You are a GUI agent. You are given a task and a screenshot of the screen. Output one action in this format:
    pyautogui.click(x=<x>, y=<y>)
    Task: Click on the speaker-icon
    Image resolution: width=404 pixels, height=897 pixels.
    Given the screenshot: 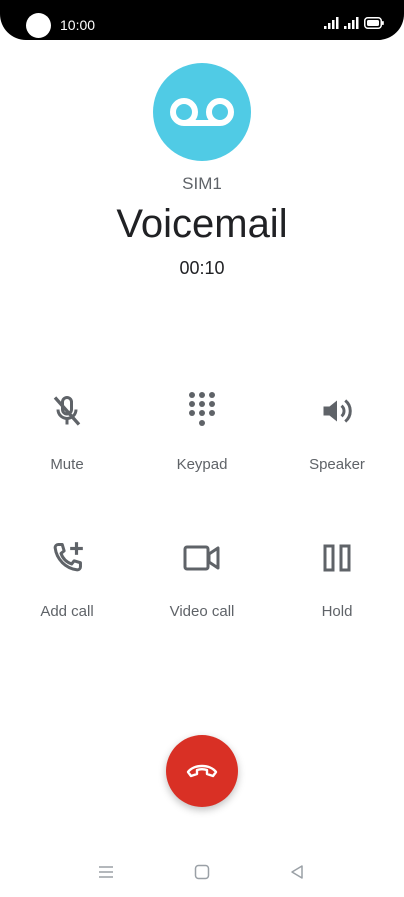 What is the action you would take?
    pyautogui.click(x=337, y=411)
    